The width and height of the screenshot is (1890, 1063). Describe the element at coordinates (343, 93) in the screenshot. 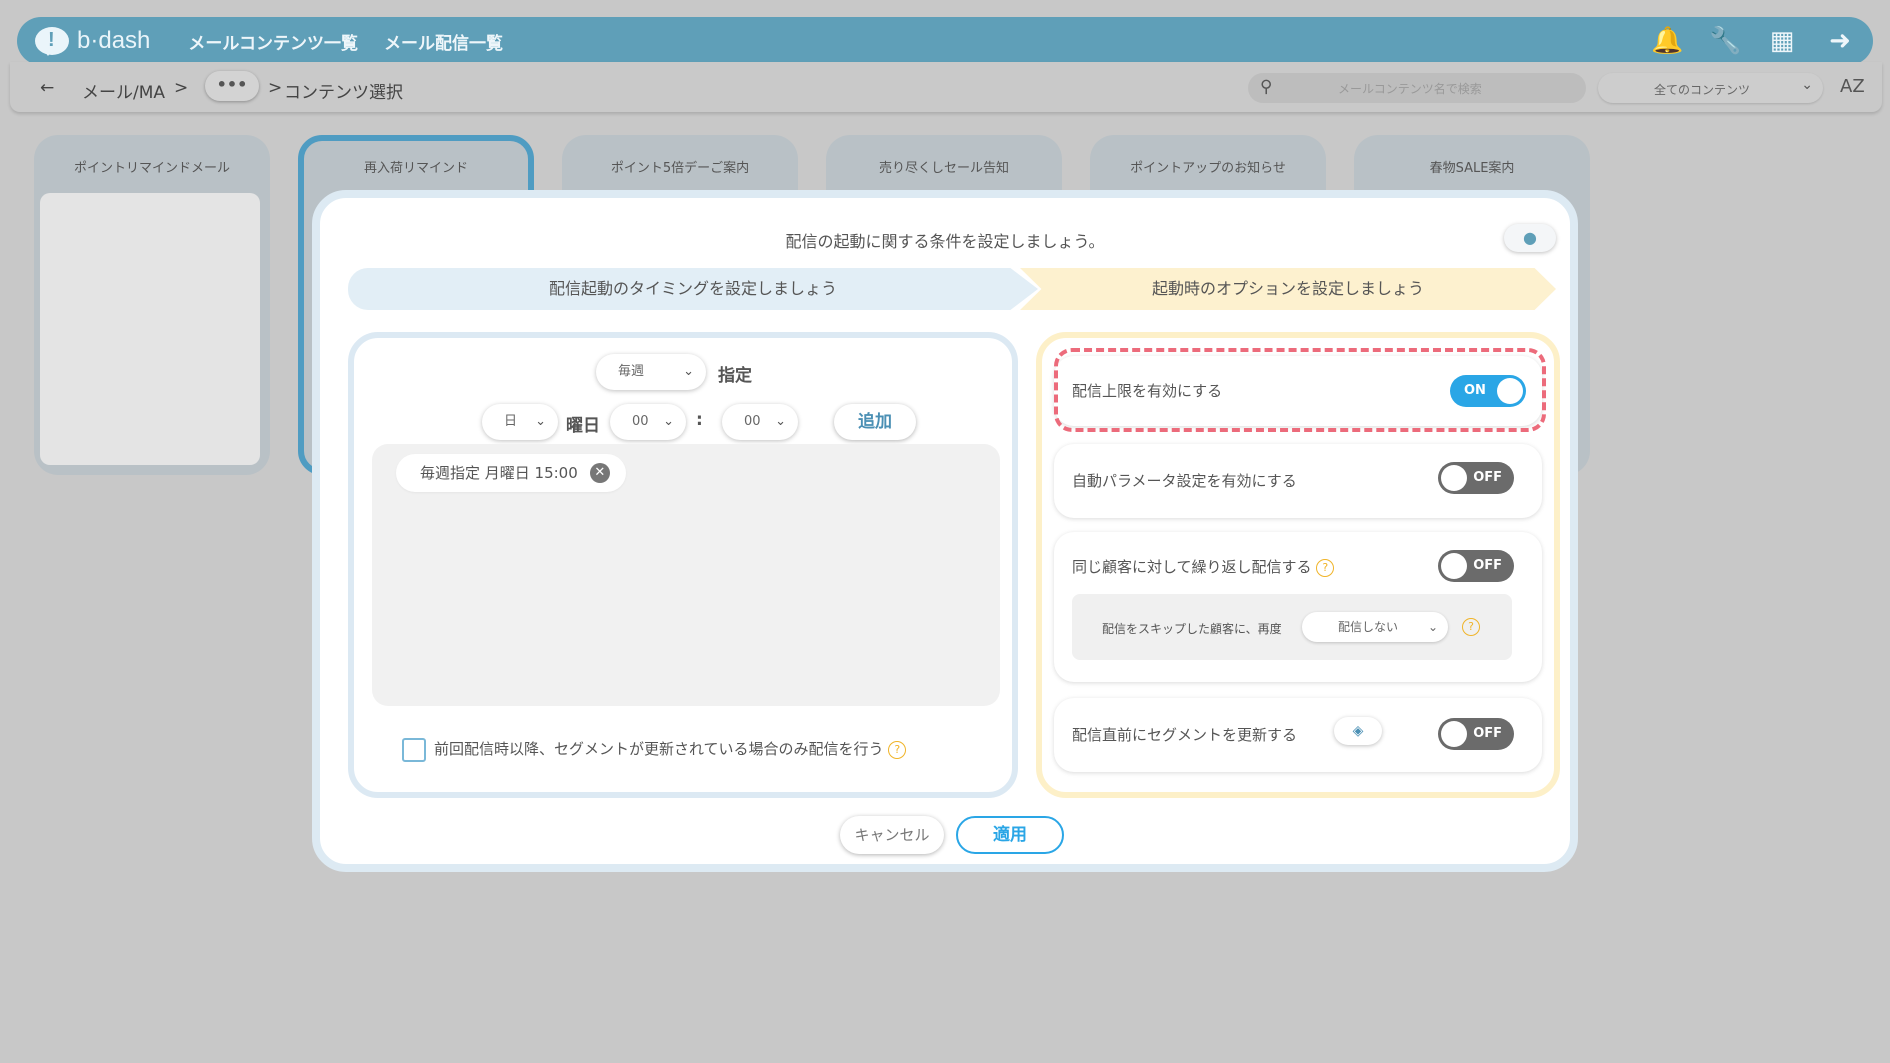

I see `breadcrumb-content-select: コンテンツ選択` at that location.